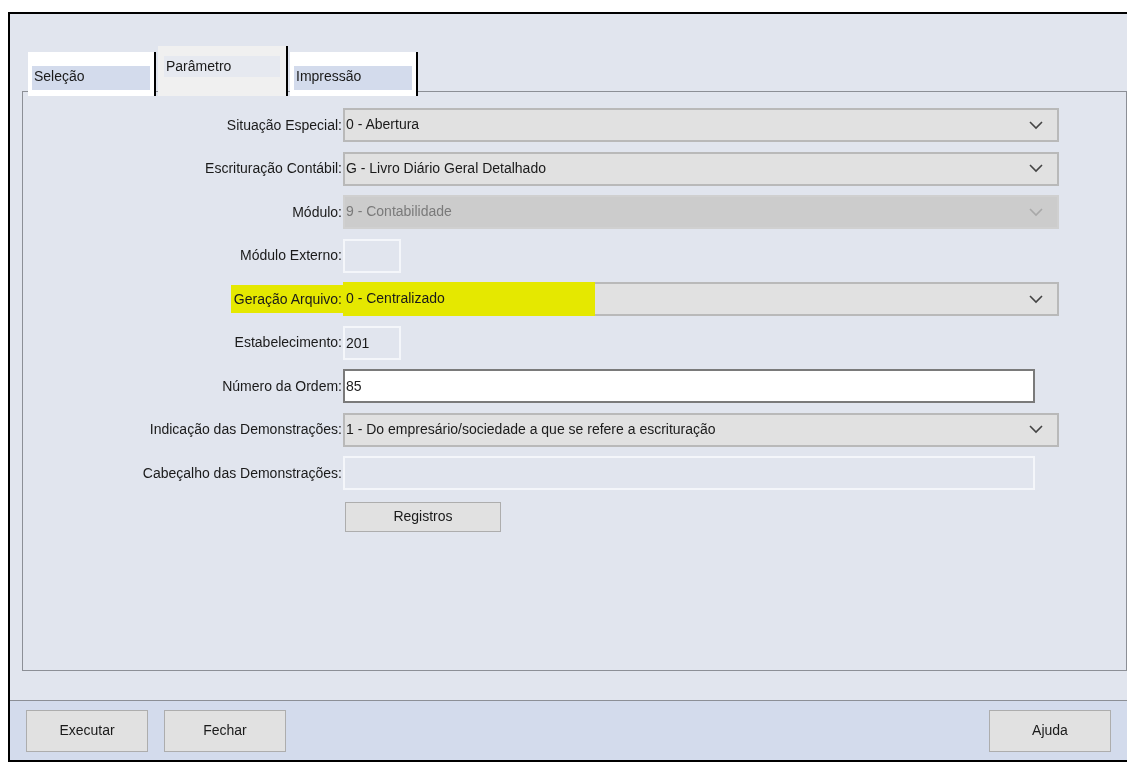 The image size is (1127, 764). Describe the element at coordinates (354, 74) in the screenshot. I see `tab: Impressão` at that location.